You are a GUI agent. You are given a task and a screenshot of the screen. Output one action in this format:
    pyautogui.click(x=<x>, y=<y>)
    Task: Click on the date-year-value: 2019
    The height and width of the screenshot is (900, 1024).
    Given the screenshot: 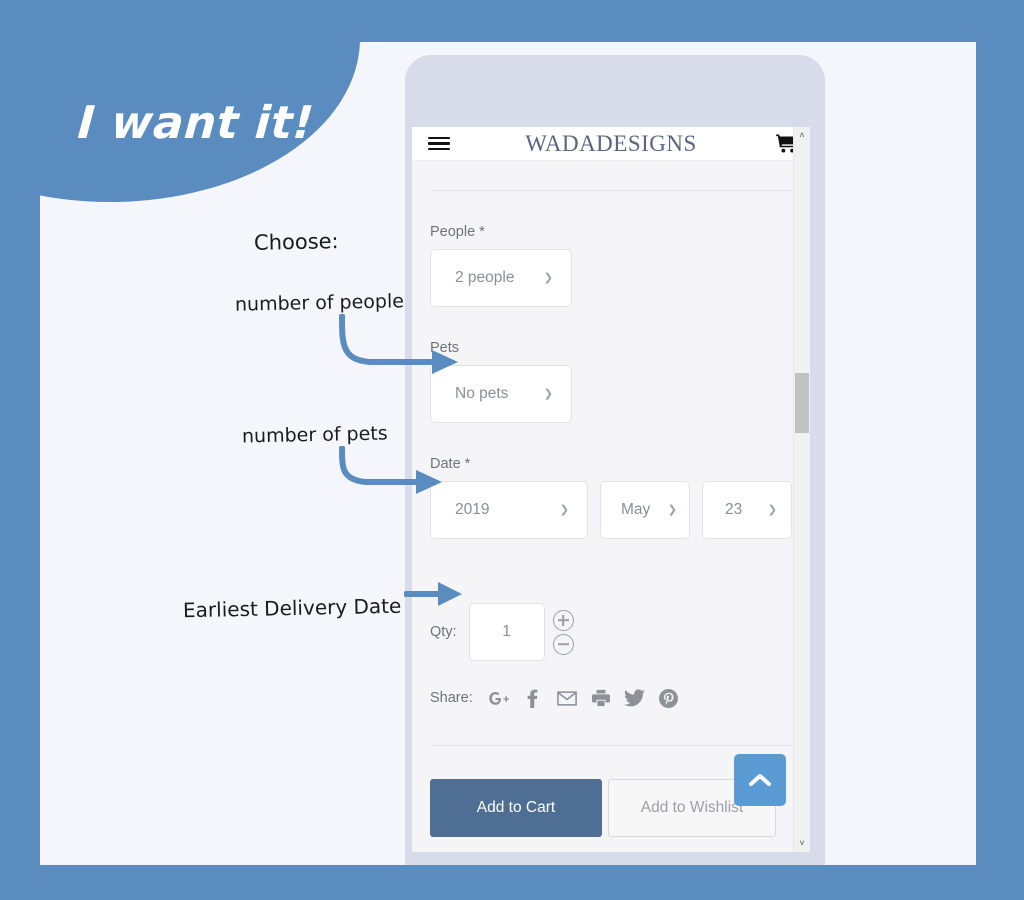 What is the action you would take?
    pyautogui.click(x=472, y=509)
    